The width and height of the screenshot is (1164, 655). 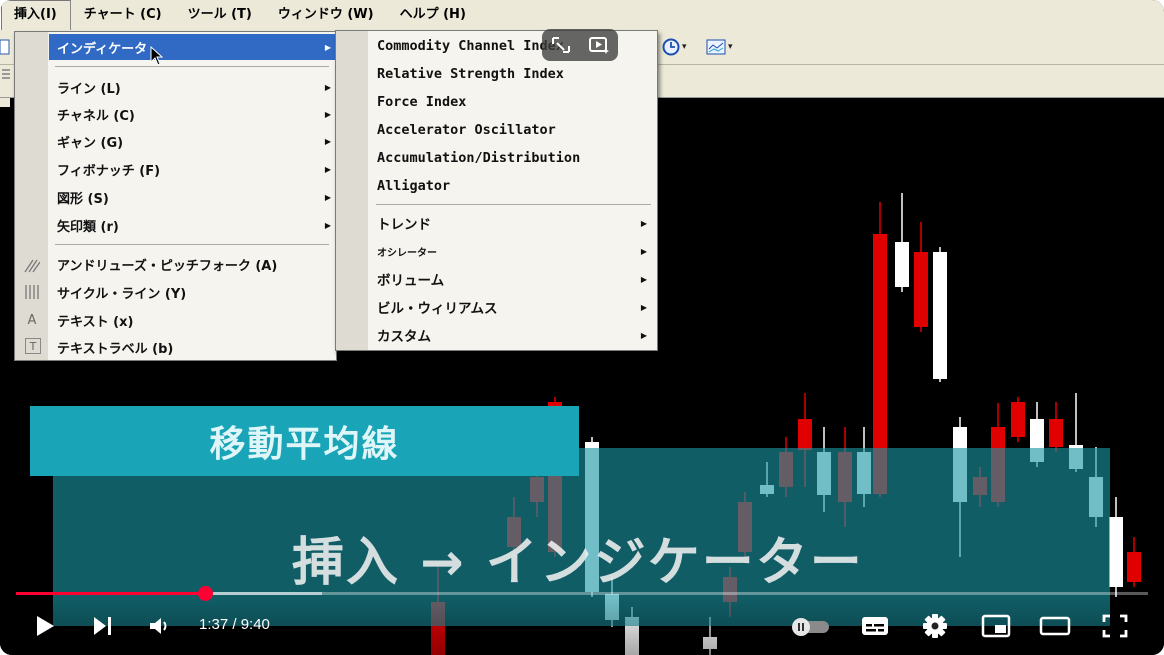 I want to click on menu-item-fibonacci: フィボナッチ (F) ▶, so click(x=194, y=169).